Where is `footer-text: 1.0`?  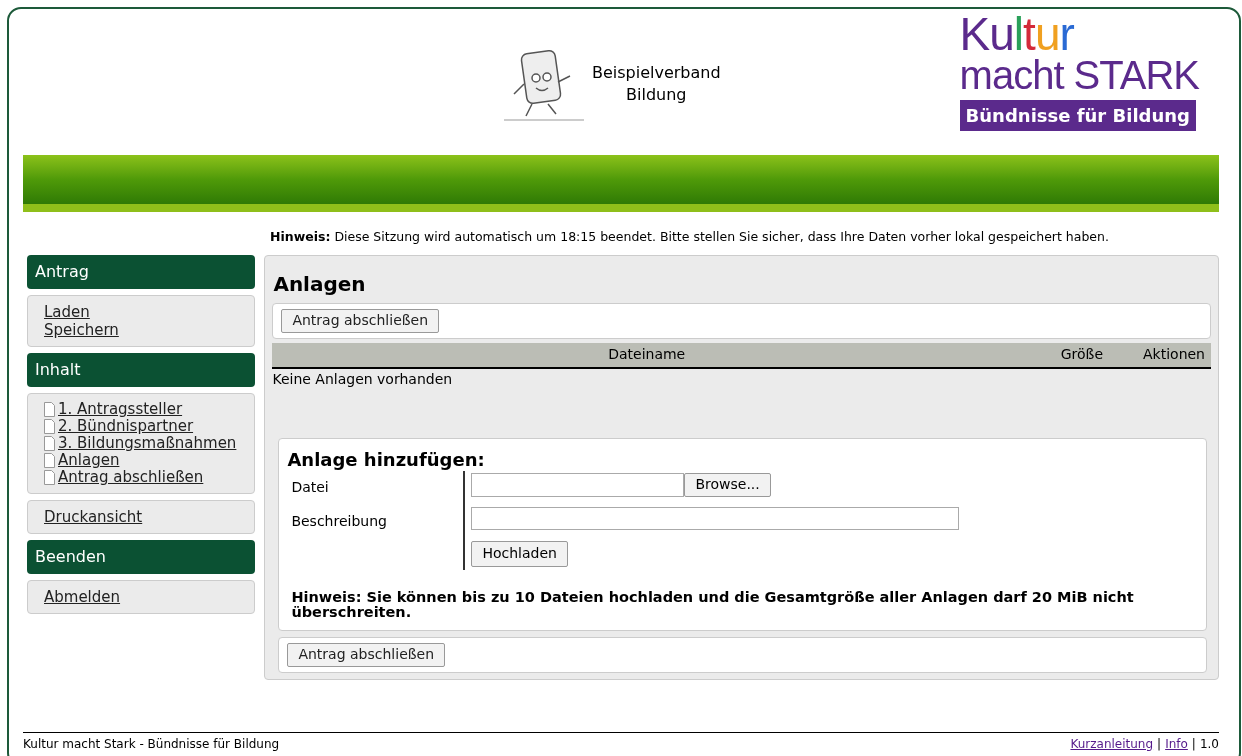
footer-text: 1.0 is located at coordinates (1209, 744).